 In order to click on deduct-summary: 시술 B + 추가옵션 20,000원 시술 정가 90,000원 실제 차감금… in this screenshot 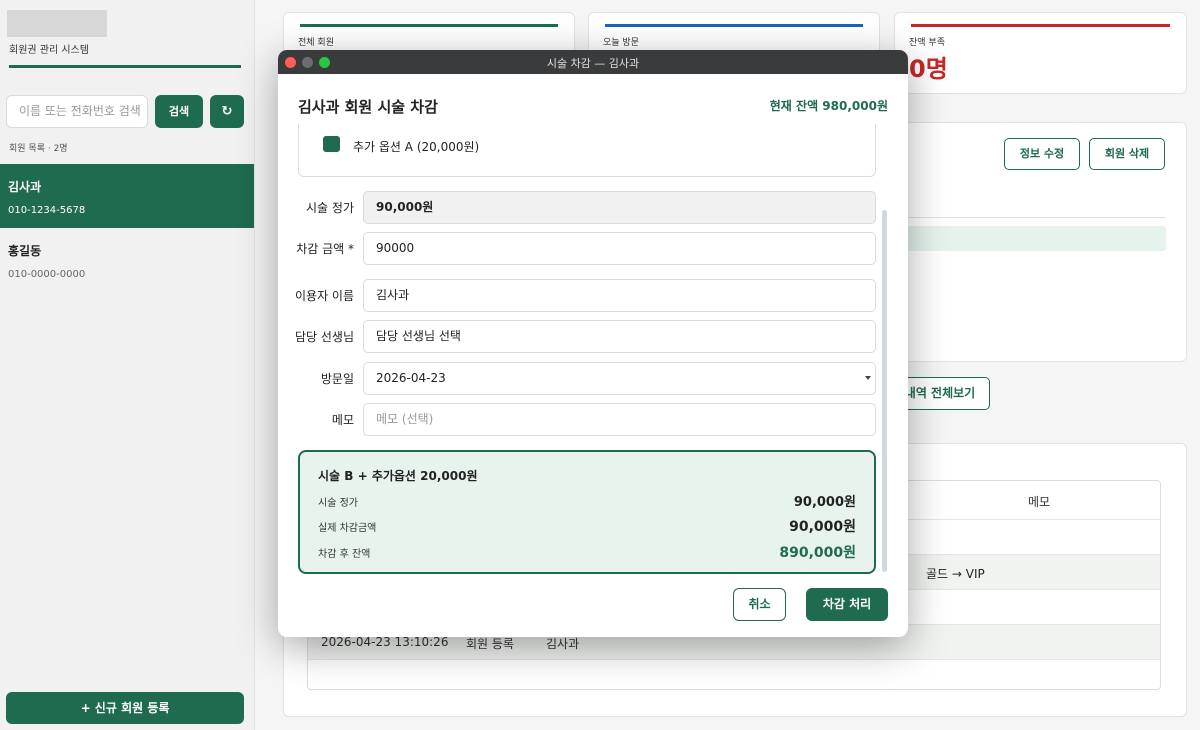, I will do `click(587, 512)`.